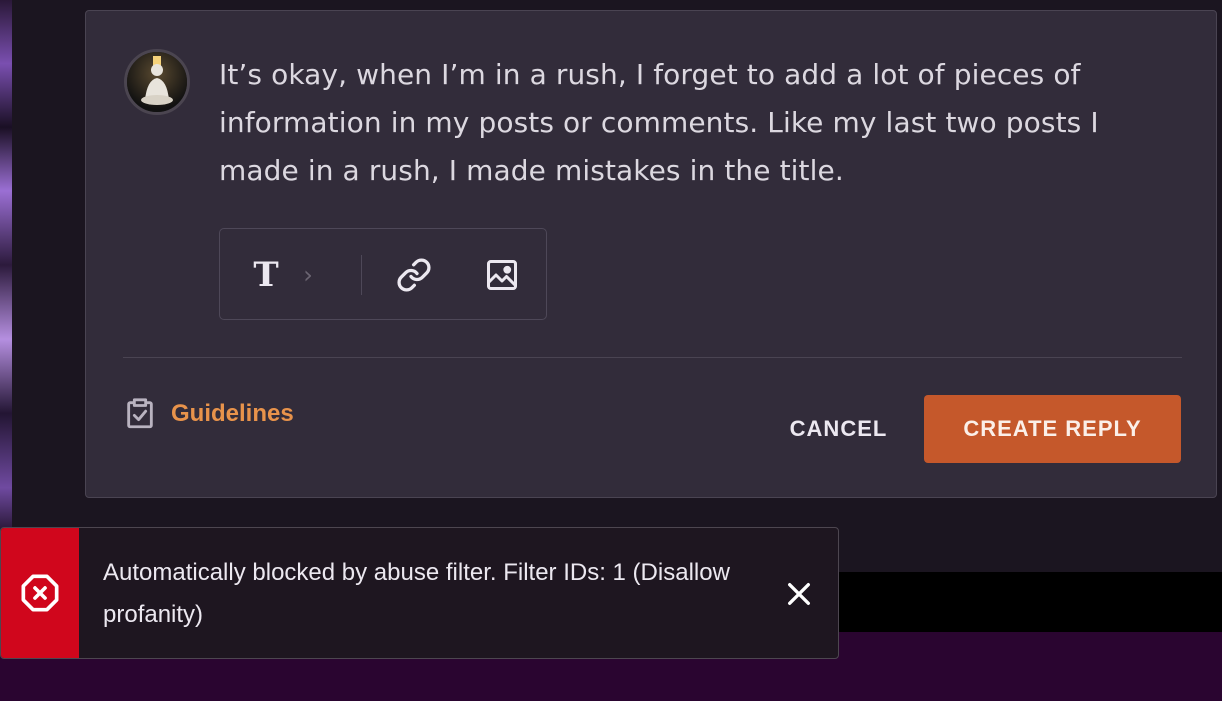 This screenshot has height=701, width=1222. I want to click on link-icon, so click(414, 275).